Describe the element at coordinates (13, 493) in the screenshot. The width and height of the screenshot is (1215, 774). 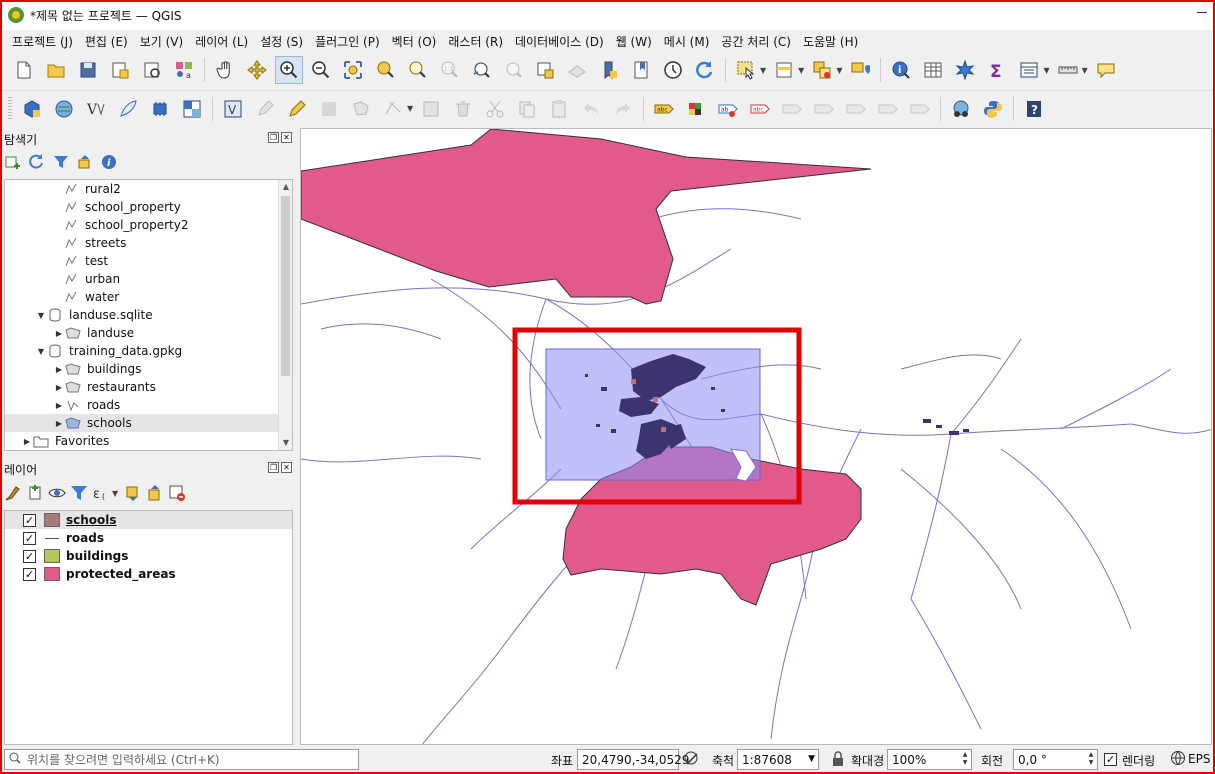
I see `layer-styling-icon` at that location.